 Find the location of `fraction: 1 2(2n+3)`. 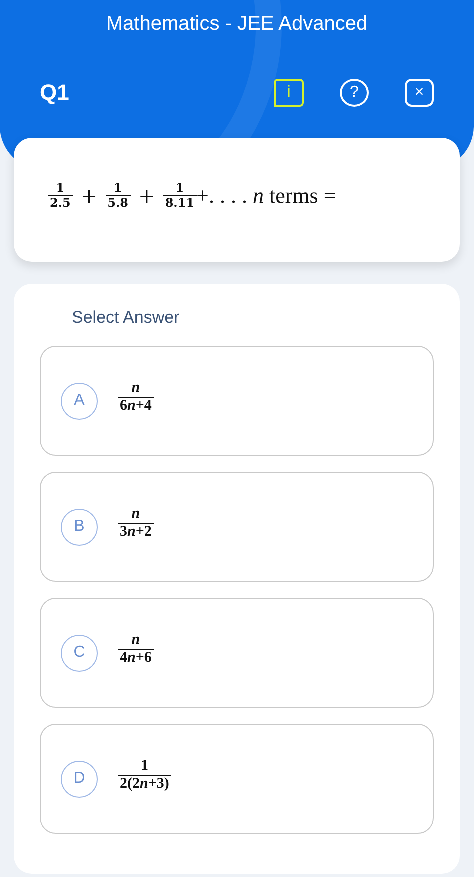

fraction: 1 2(2n+3) is located at coordinates (145, 776).